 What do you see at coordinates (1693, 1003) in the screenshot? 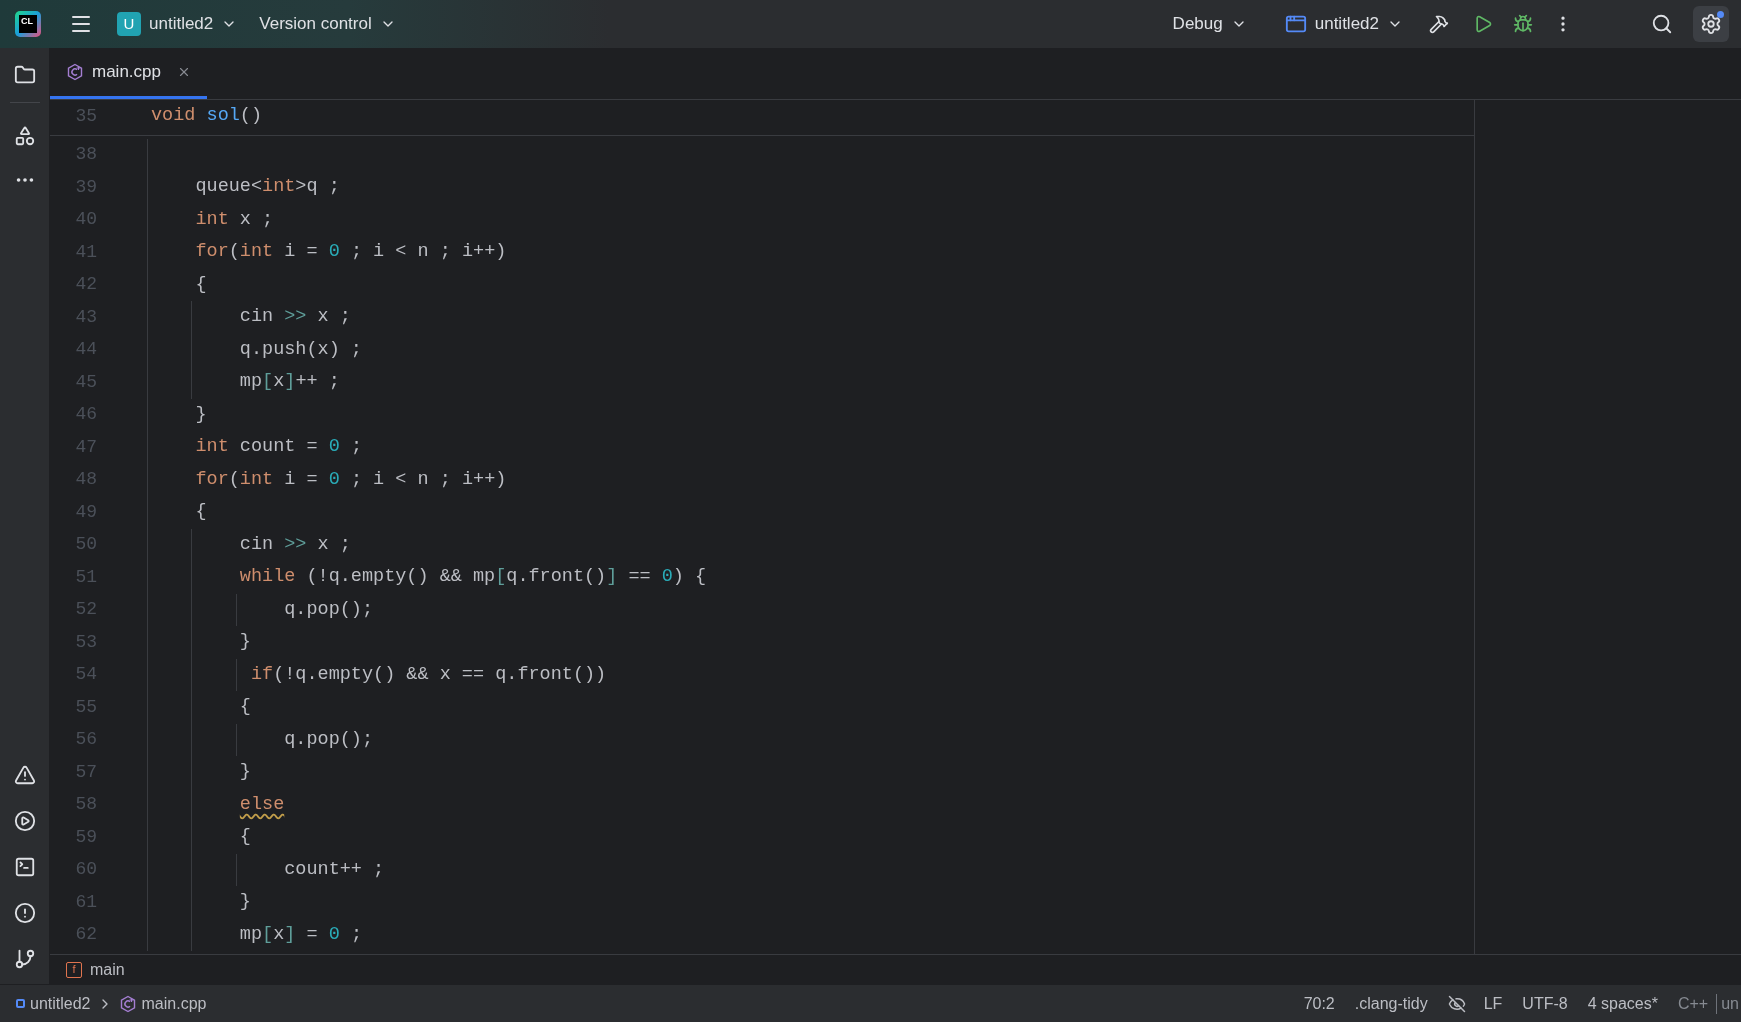
I see `language-label: C++` at bounding box center [1693, 1003].